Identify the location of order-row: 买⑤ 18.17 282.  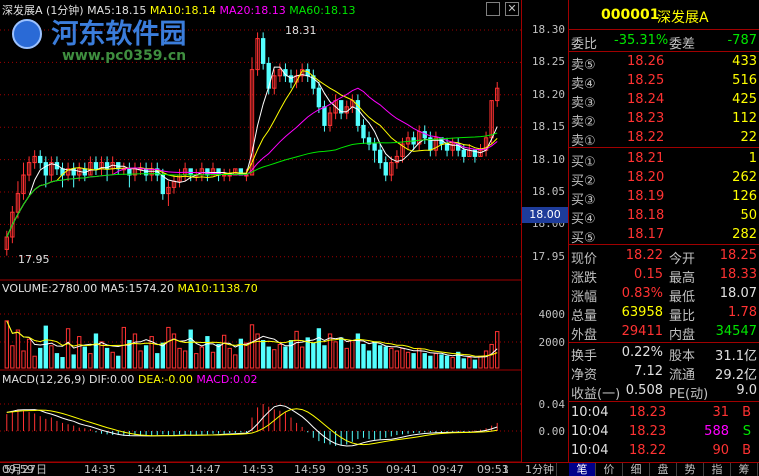
(664, 235).